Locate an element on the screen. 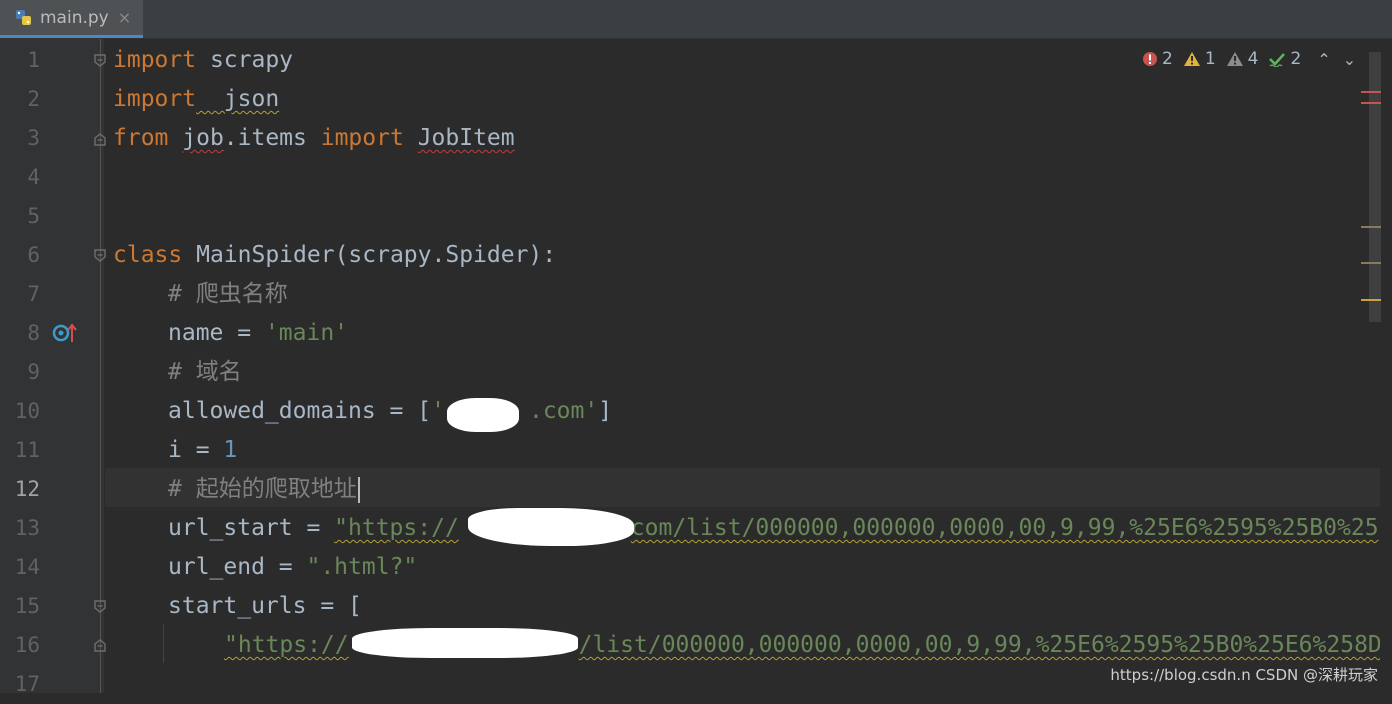 The image size is (1392, 704). inspection-widget: 2 1 4 2 ⌃ ⌄ is located at coordinates (1249, 59).